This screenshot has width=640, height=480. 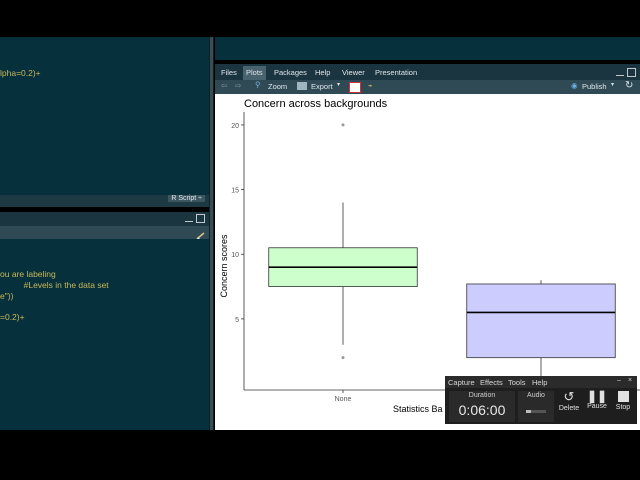 I want to click on pause-button: ❚❚ Pause, so click(x=597, y=399).